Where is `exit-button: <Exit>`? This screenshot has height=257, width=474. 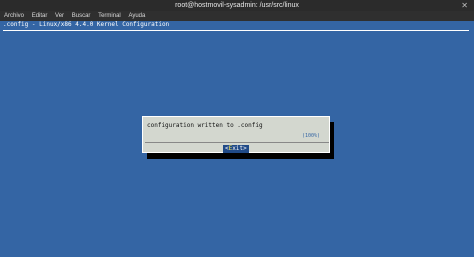
exit-button: <Exit> is located at coordinates (236, 149).